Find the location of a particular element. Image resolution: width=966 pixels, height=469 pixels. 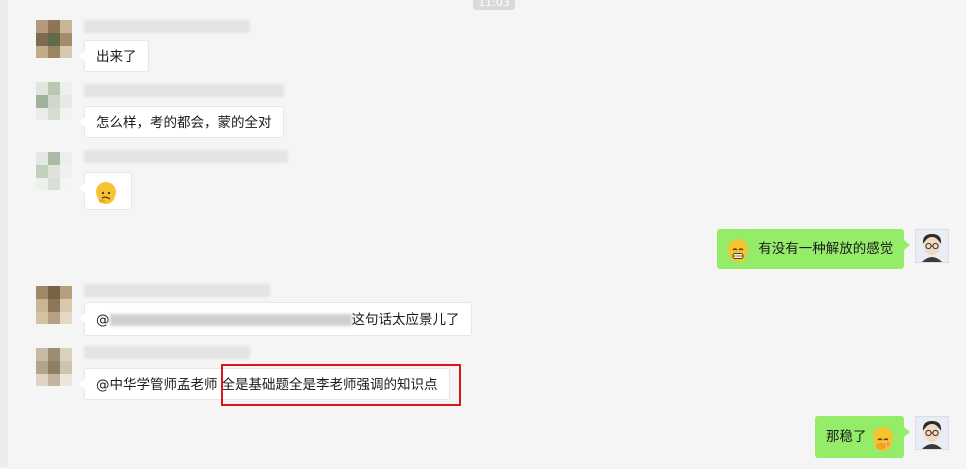

message-text: 这句话太应景儿了 is located at coordinates (405, 320).